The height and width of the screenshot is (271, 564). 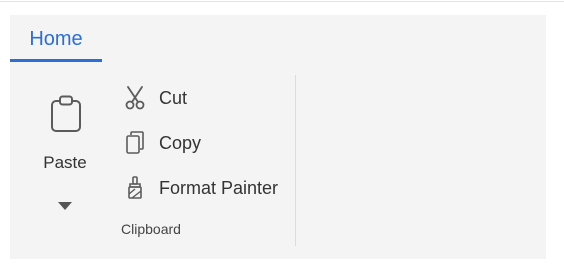 I want to click on clipboard-icon, so click(x=66, y=115).